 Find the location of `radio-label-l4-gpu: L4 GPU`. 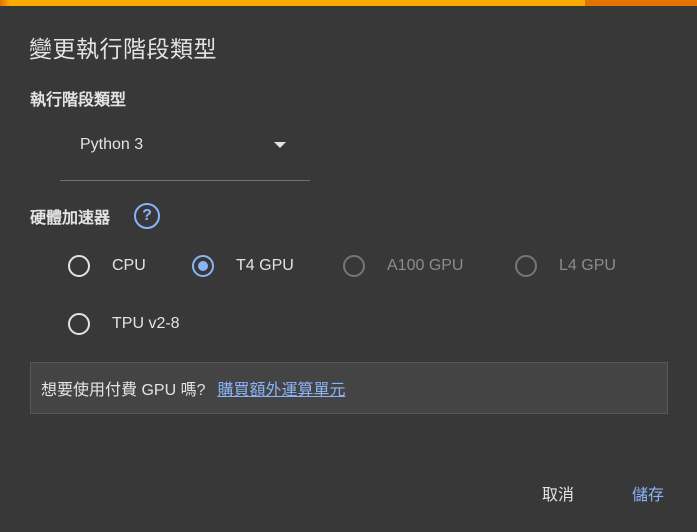

radio-label-l4-gpu: L4 GPU is located at coordinates (587, 265).